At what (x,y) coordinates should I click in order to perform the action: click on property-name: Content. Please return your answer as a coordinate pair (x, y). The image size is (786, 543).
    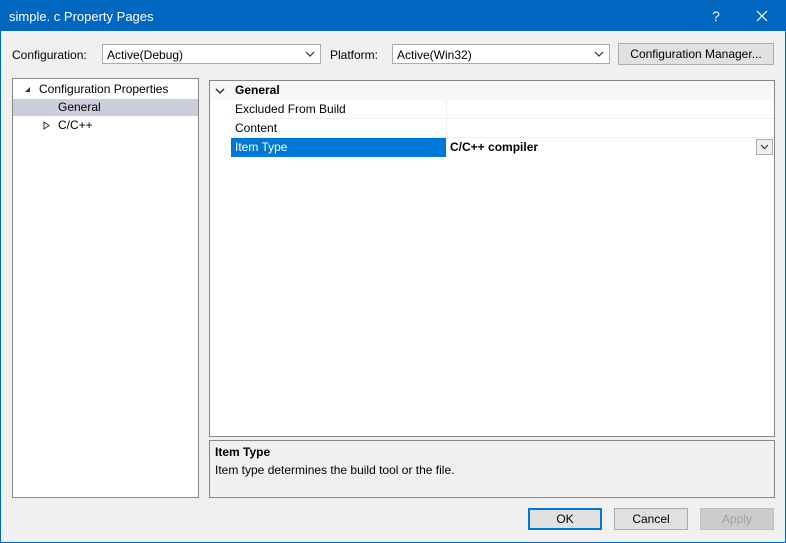
    Looking at the image, I should click on (256, 128).